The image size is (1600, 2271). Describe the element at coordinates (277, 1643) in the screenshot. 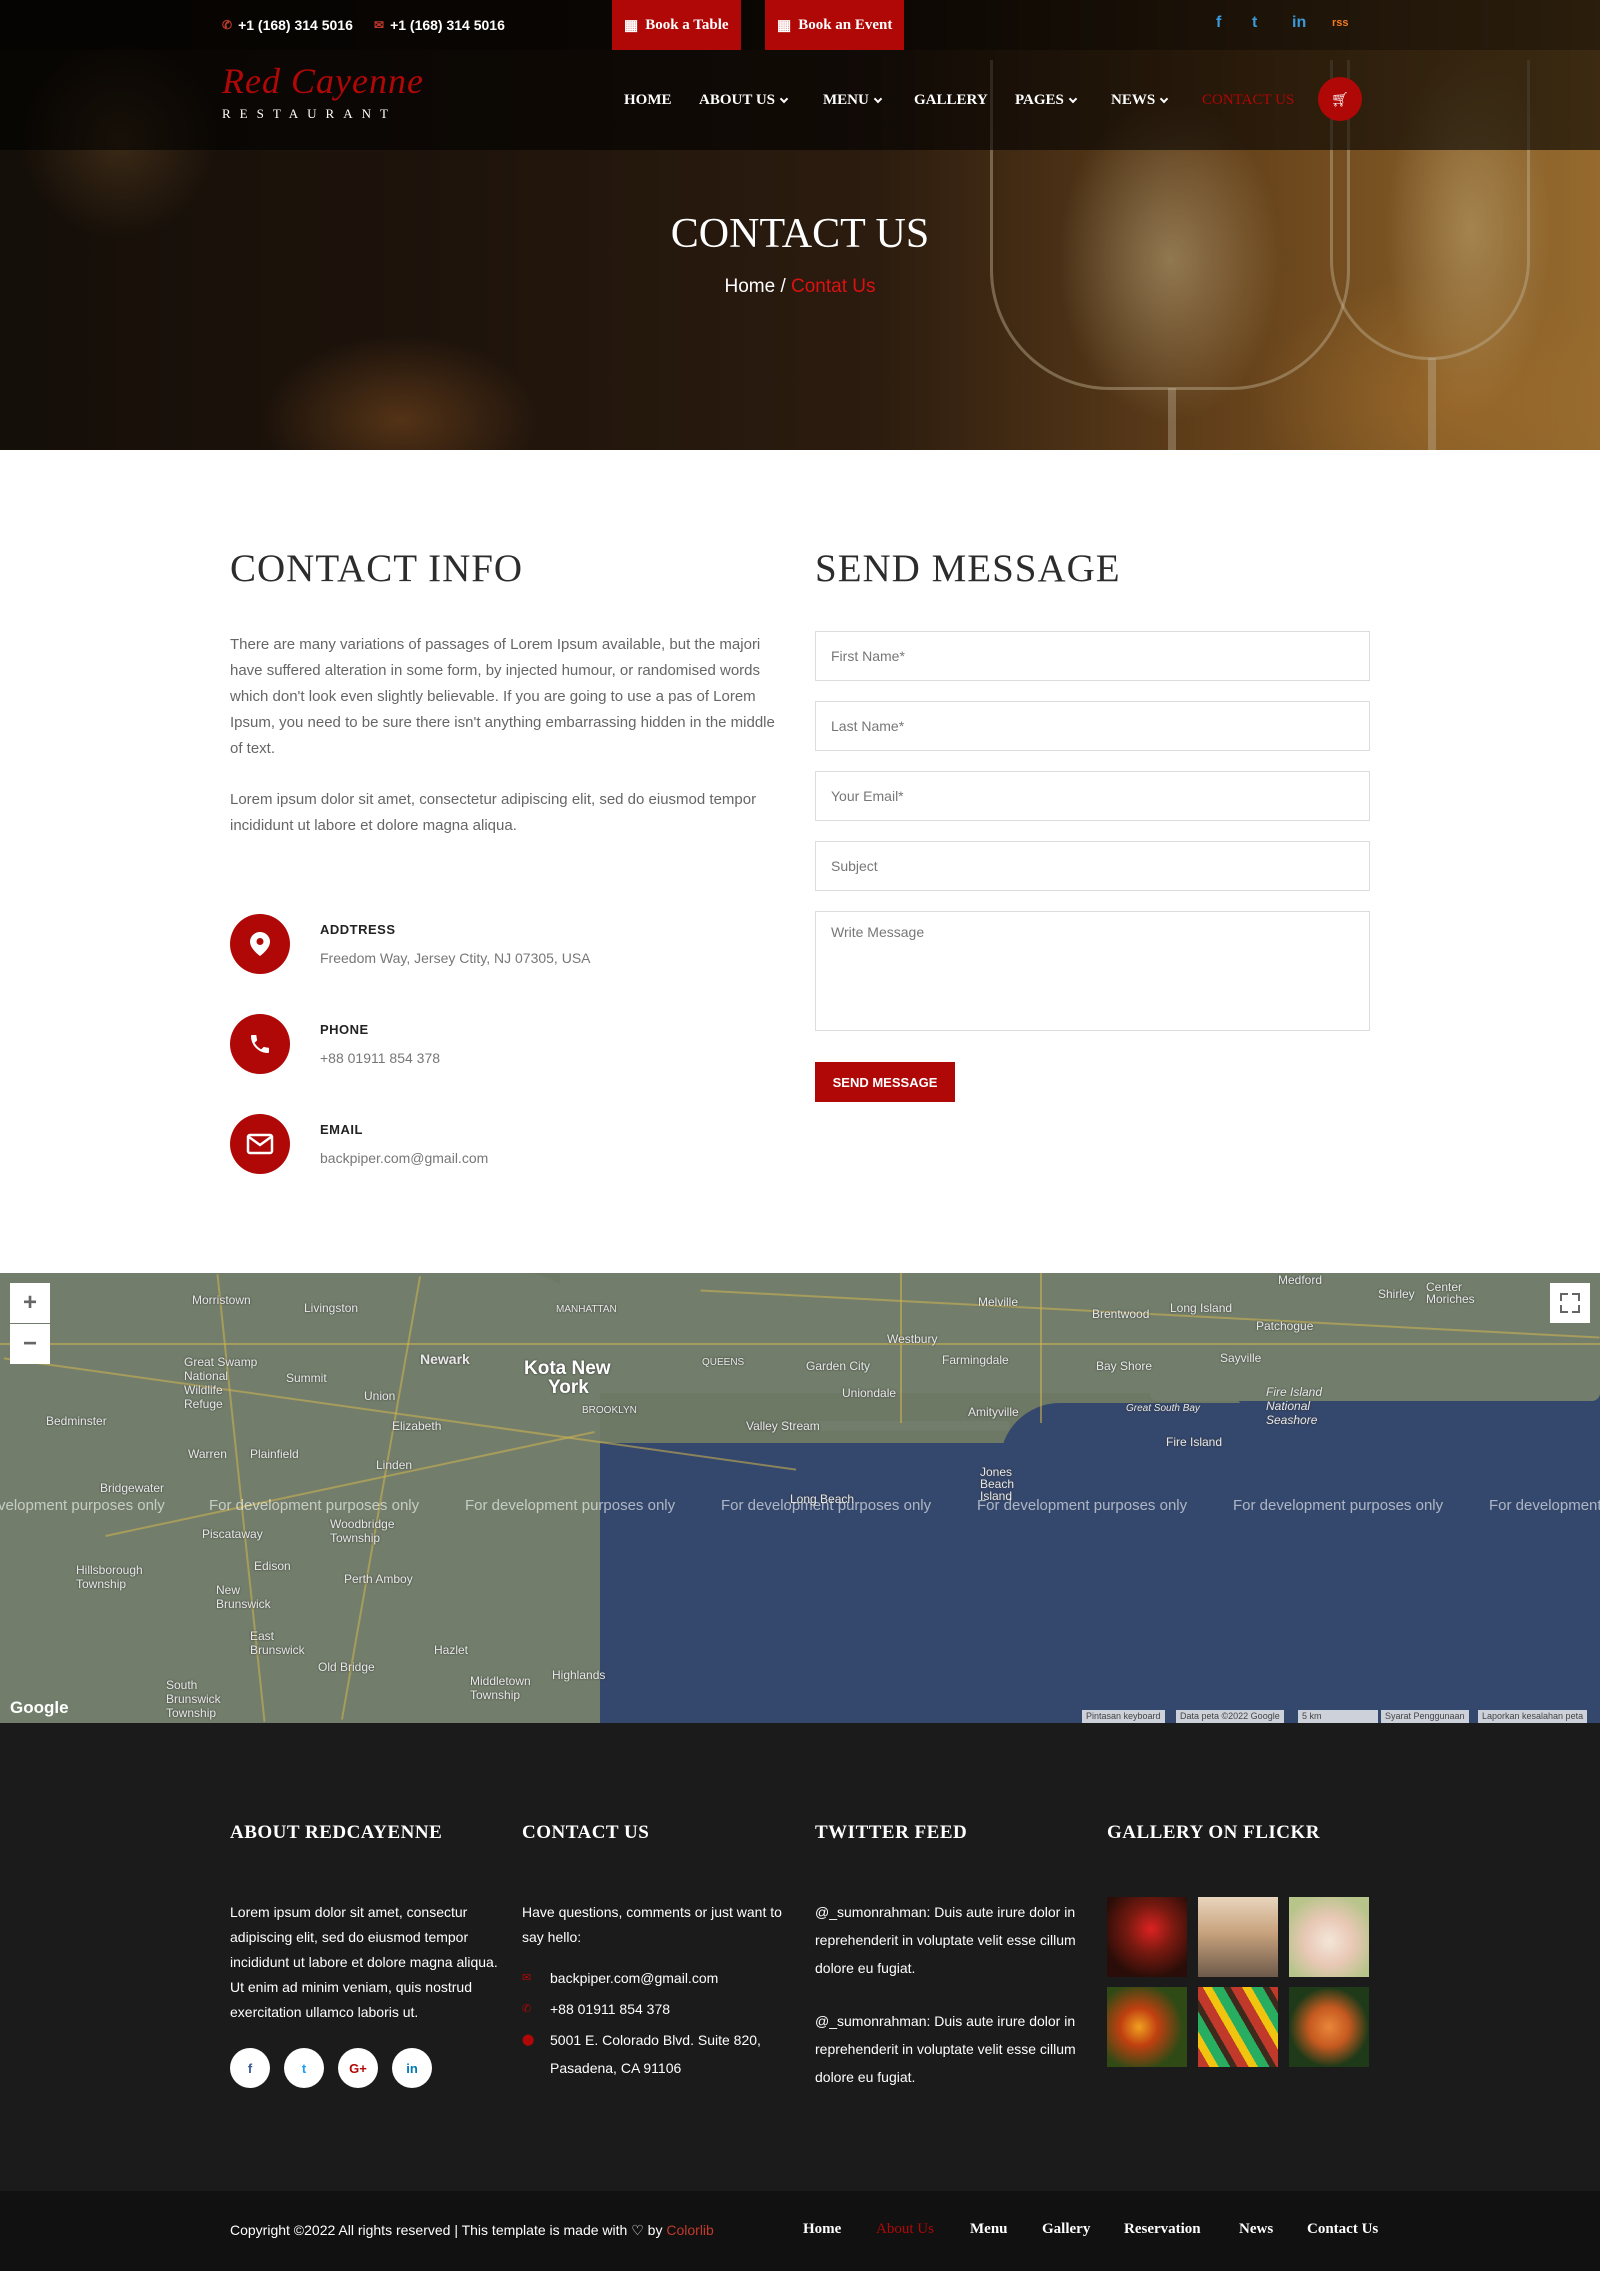

I see `map-label: East Brunswick` at that location.